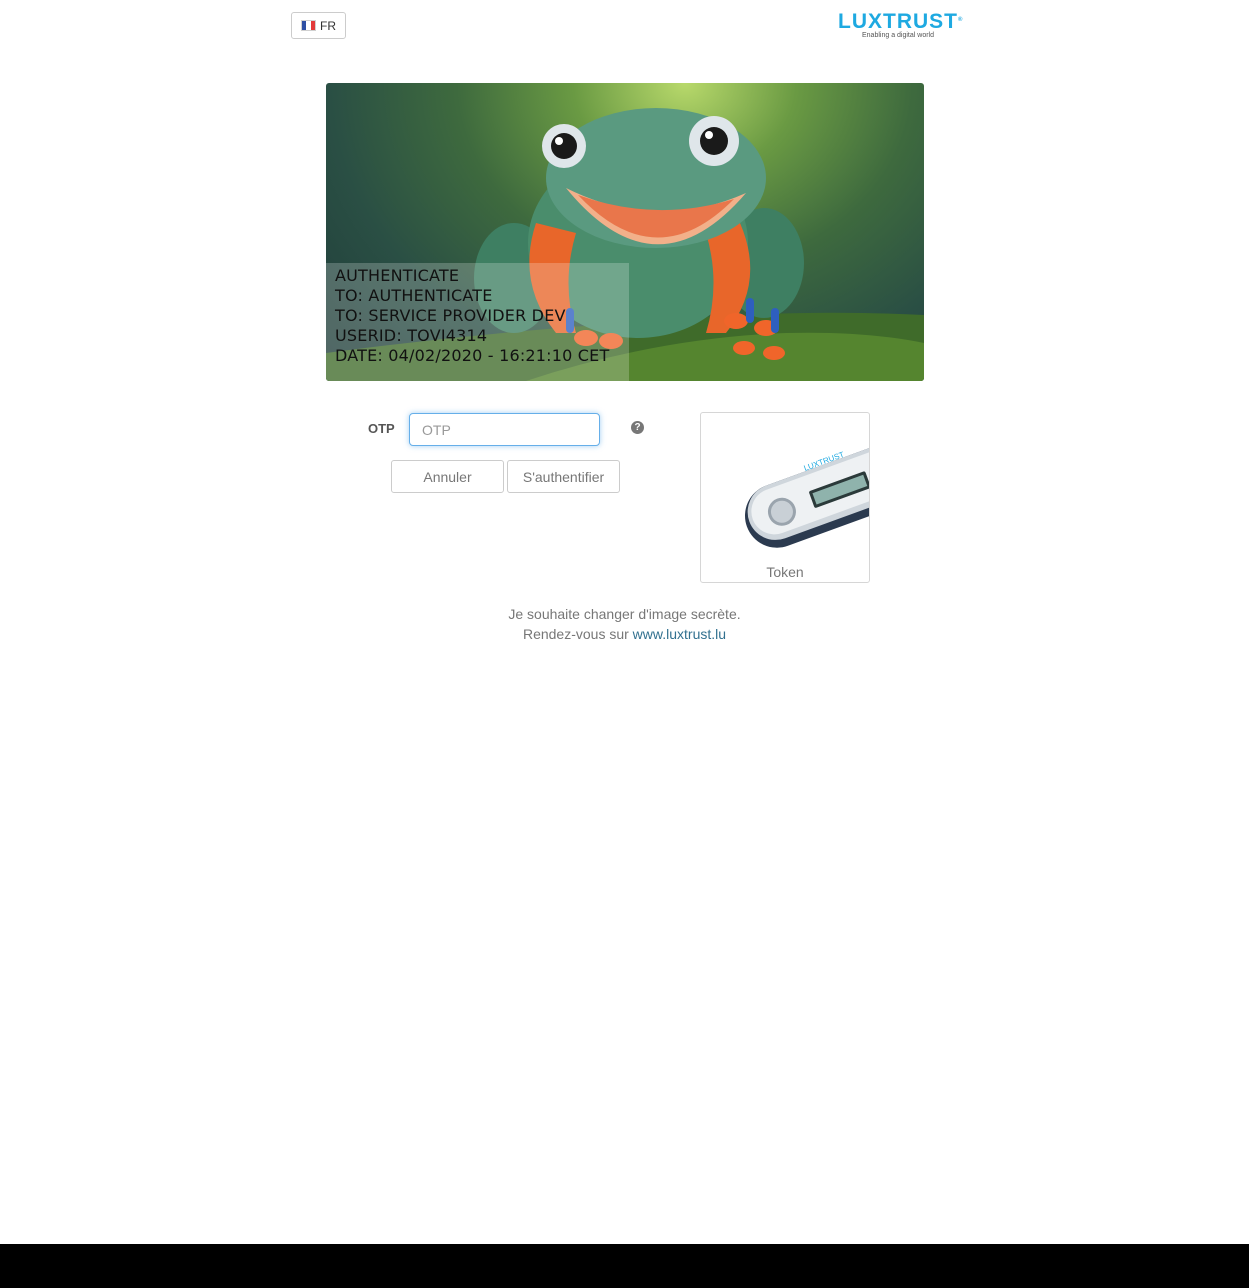 The width and height of the screenshot is (1249, 1288). Describe the element at coordinates (318, 25) in the screenshot. I see `language-button: FR` at that location.